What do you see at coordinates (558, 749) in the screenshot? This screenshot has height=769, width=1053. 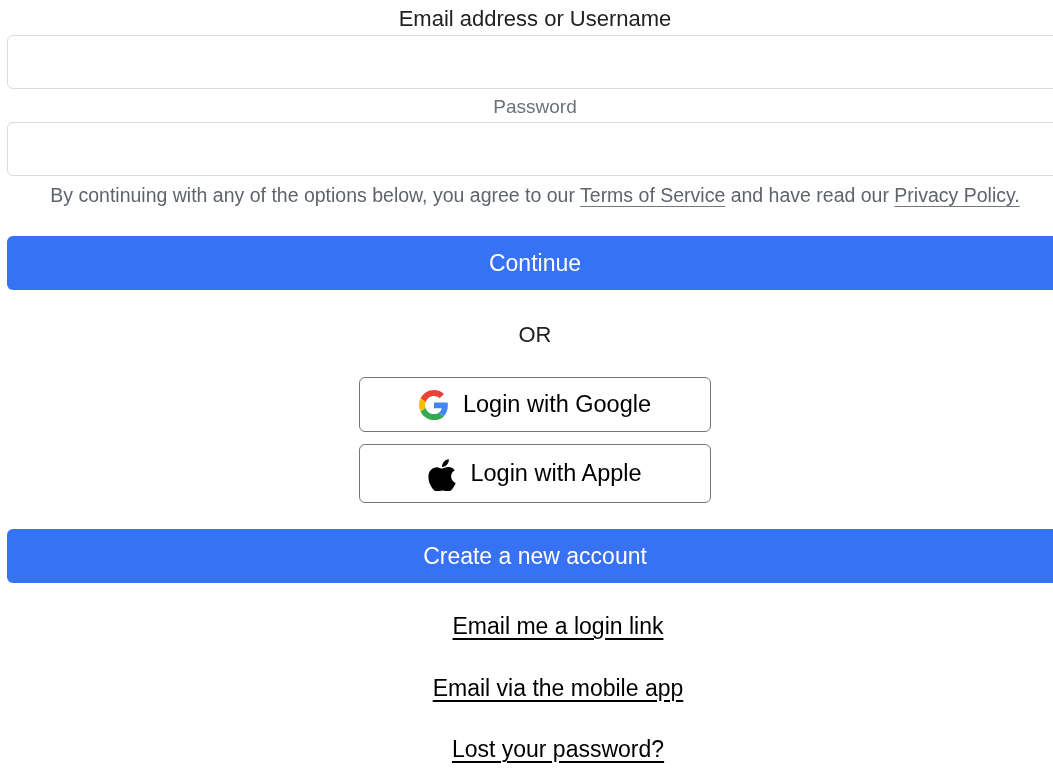 I see `text-link: Lost your password?` at bounding box center [558, 749].